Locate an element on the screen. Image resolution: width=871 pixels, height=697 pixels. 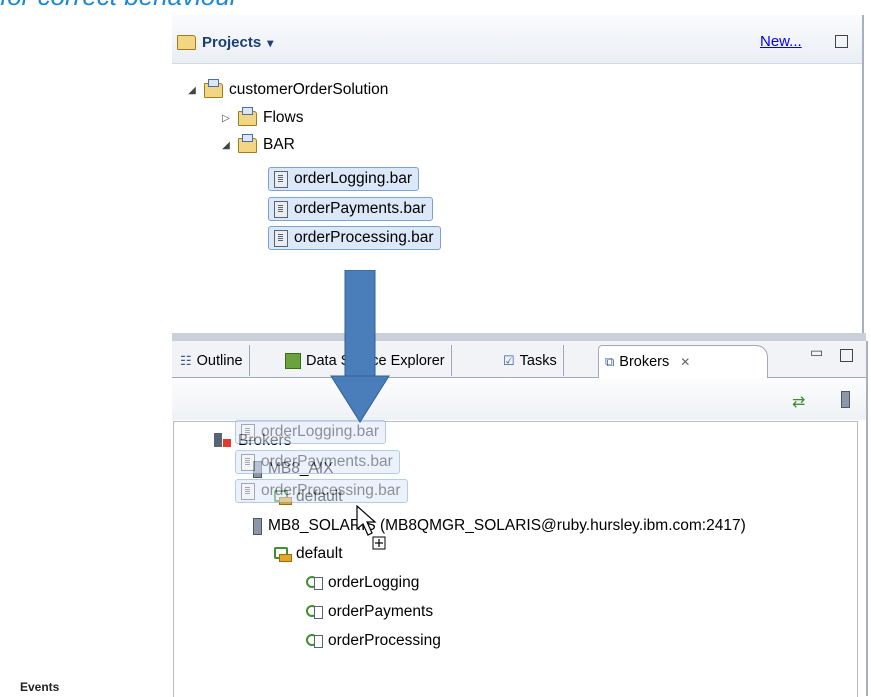
tab-label: Outline is located at coordinates (219, 360).